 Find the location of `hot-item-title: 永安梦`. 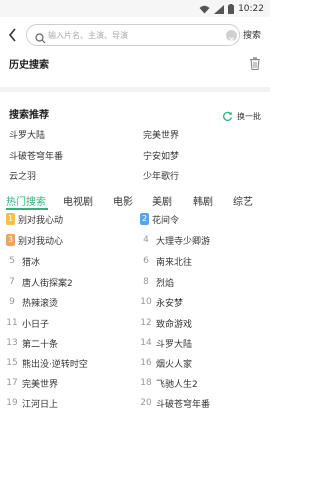

hot-item-title: 永安梦 is located at coordinates (170, 303).